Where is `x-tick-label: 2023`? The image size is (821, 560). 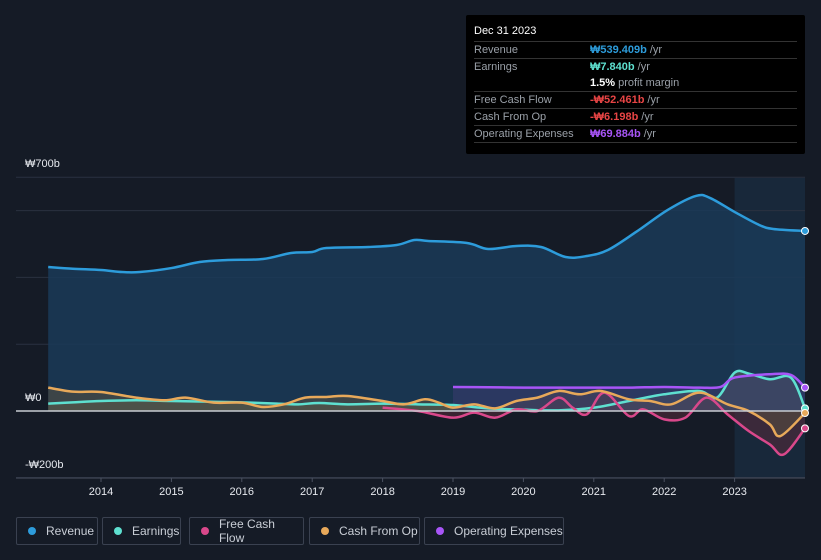
x-tick-label: 2023 is located at coordinates (734, 492).